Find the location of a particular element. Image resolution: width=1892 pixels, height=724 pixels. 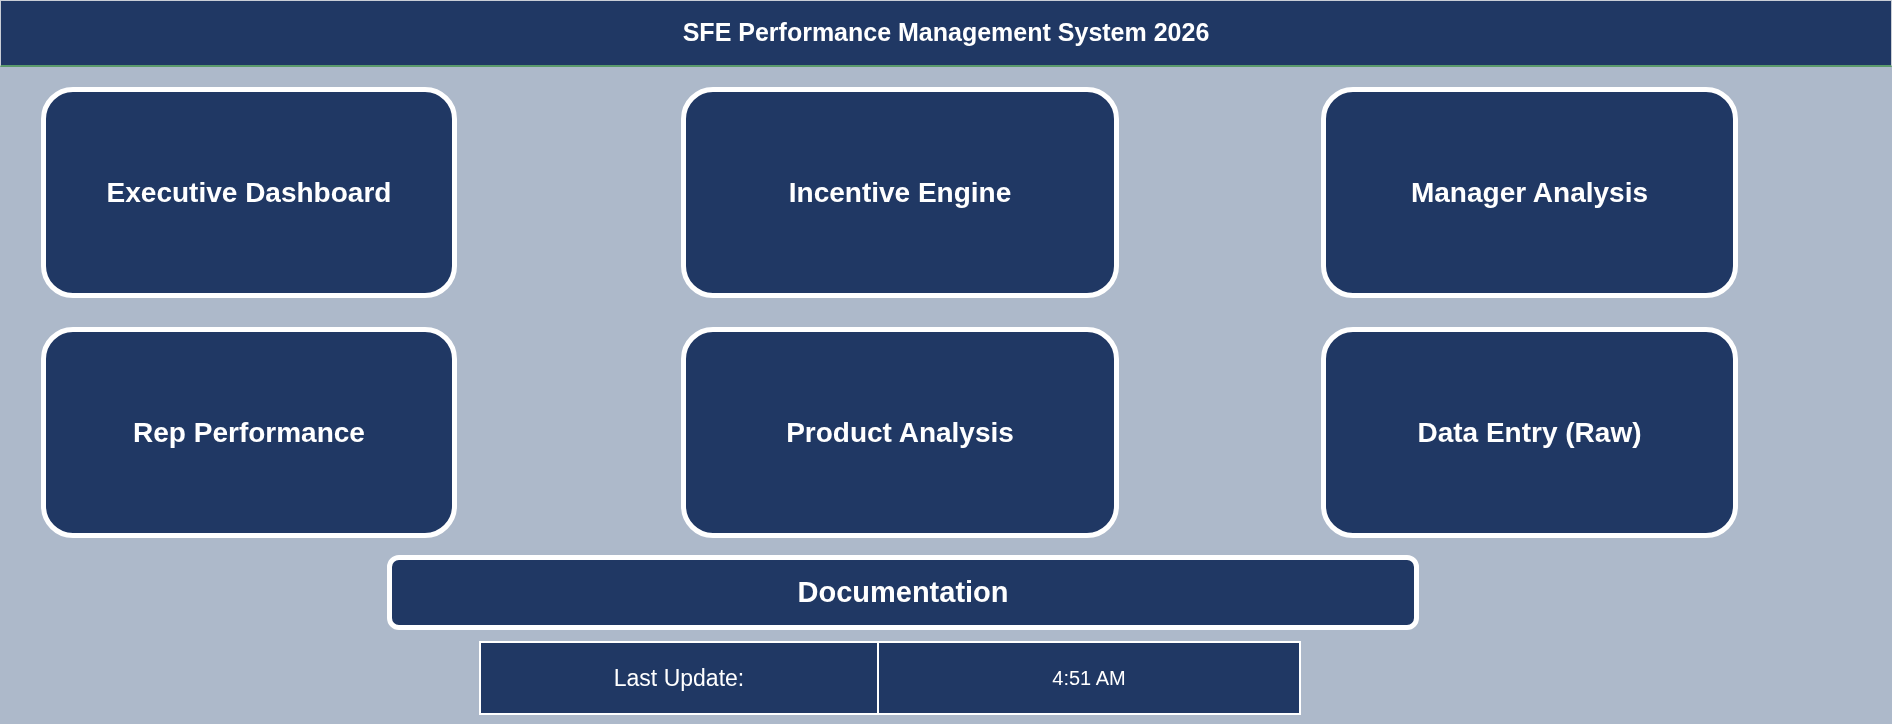

nav-button: Incentive Engine is located at coordinates (900, 192).